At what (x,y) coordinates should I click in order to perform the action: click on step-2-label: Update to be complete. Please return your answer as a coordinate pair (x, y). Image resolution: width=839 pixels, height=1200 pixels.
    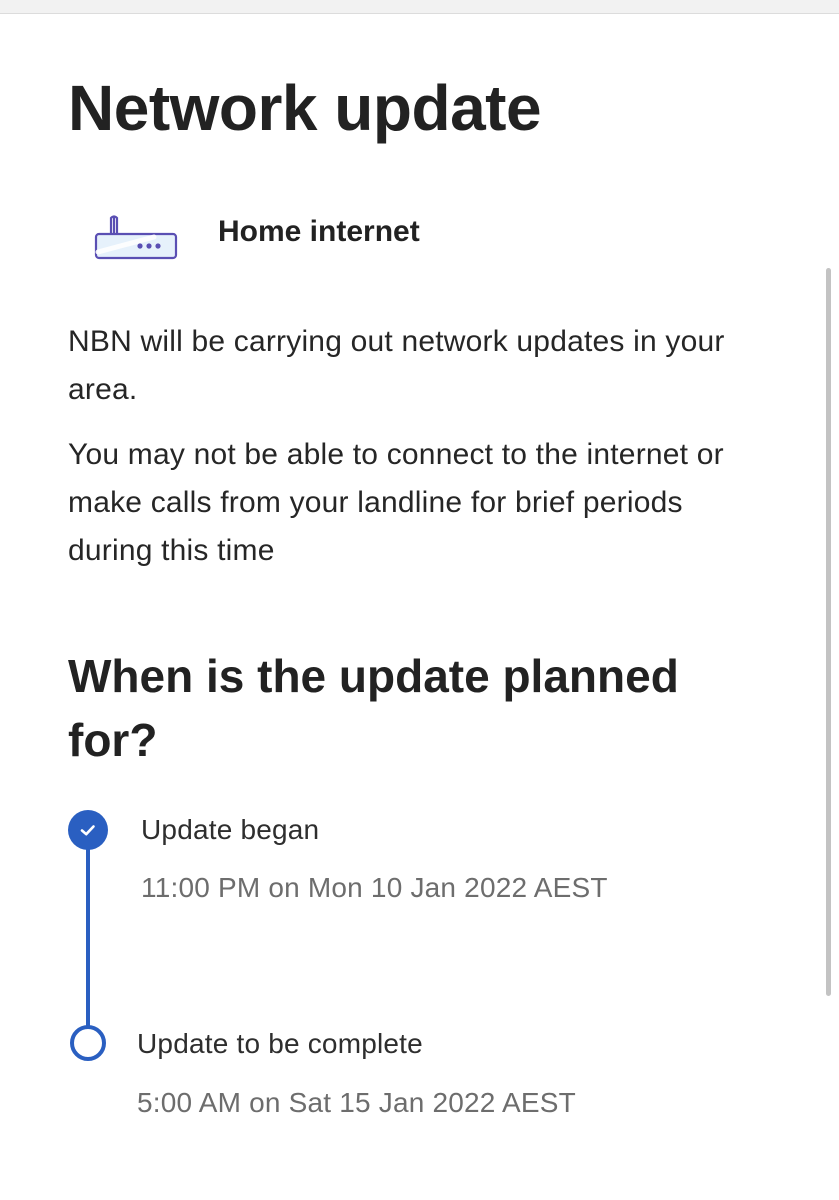
    Looking at the image, I should click on (280, 1043).